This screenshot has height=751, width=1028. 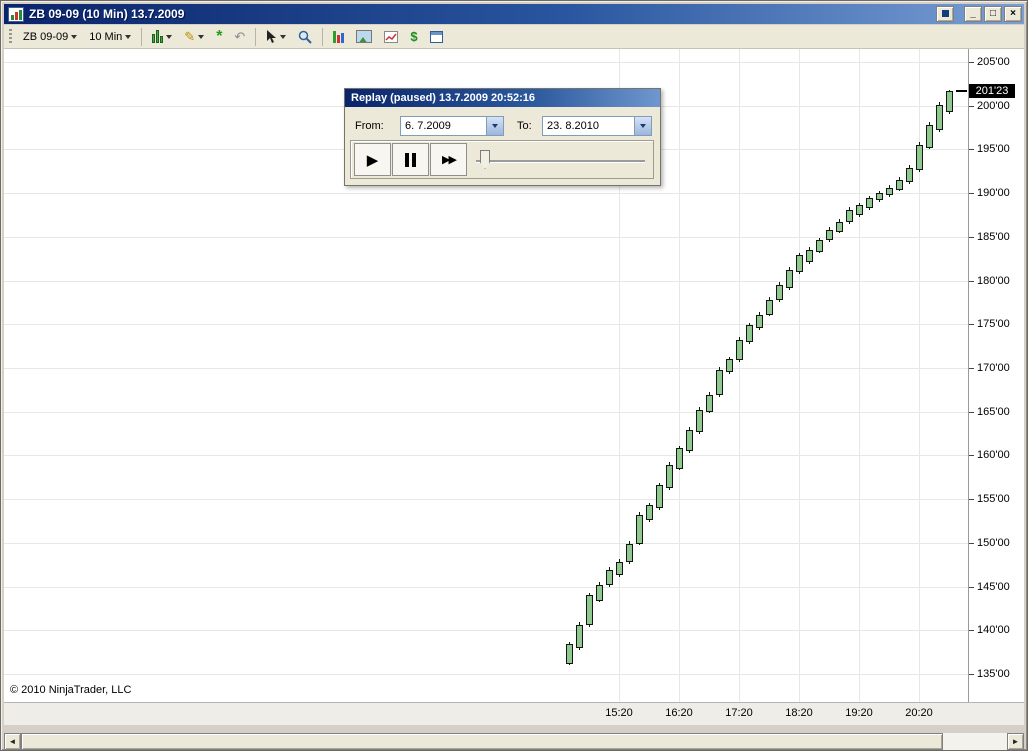 What do you see at coordinates (482, 741) in the screenshot?
I see `scrollbar-thumb` at bounding box center [482, 741].